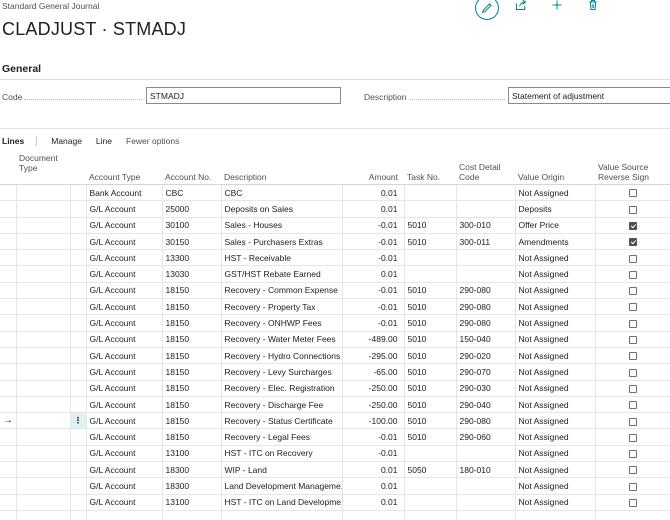  Describe the element at coordinates (555, 209) in the screenshot. I see `value-origin-cell: Deposits` at that location.